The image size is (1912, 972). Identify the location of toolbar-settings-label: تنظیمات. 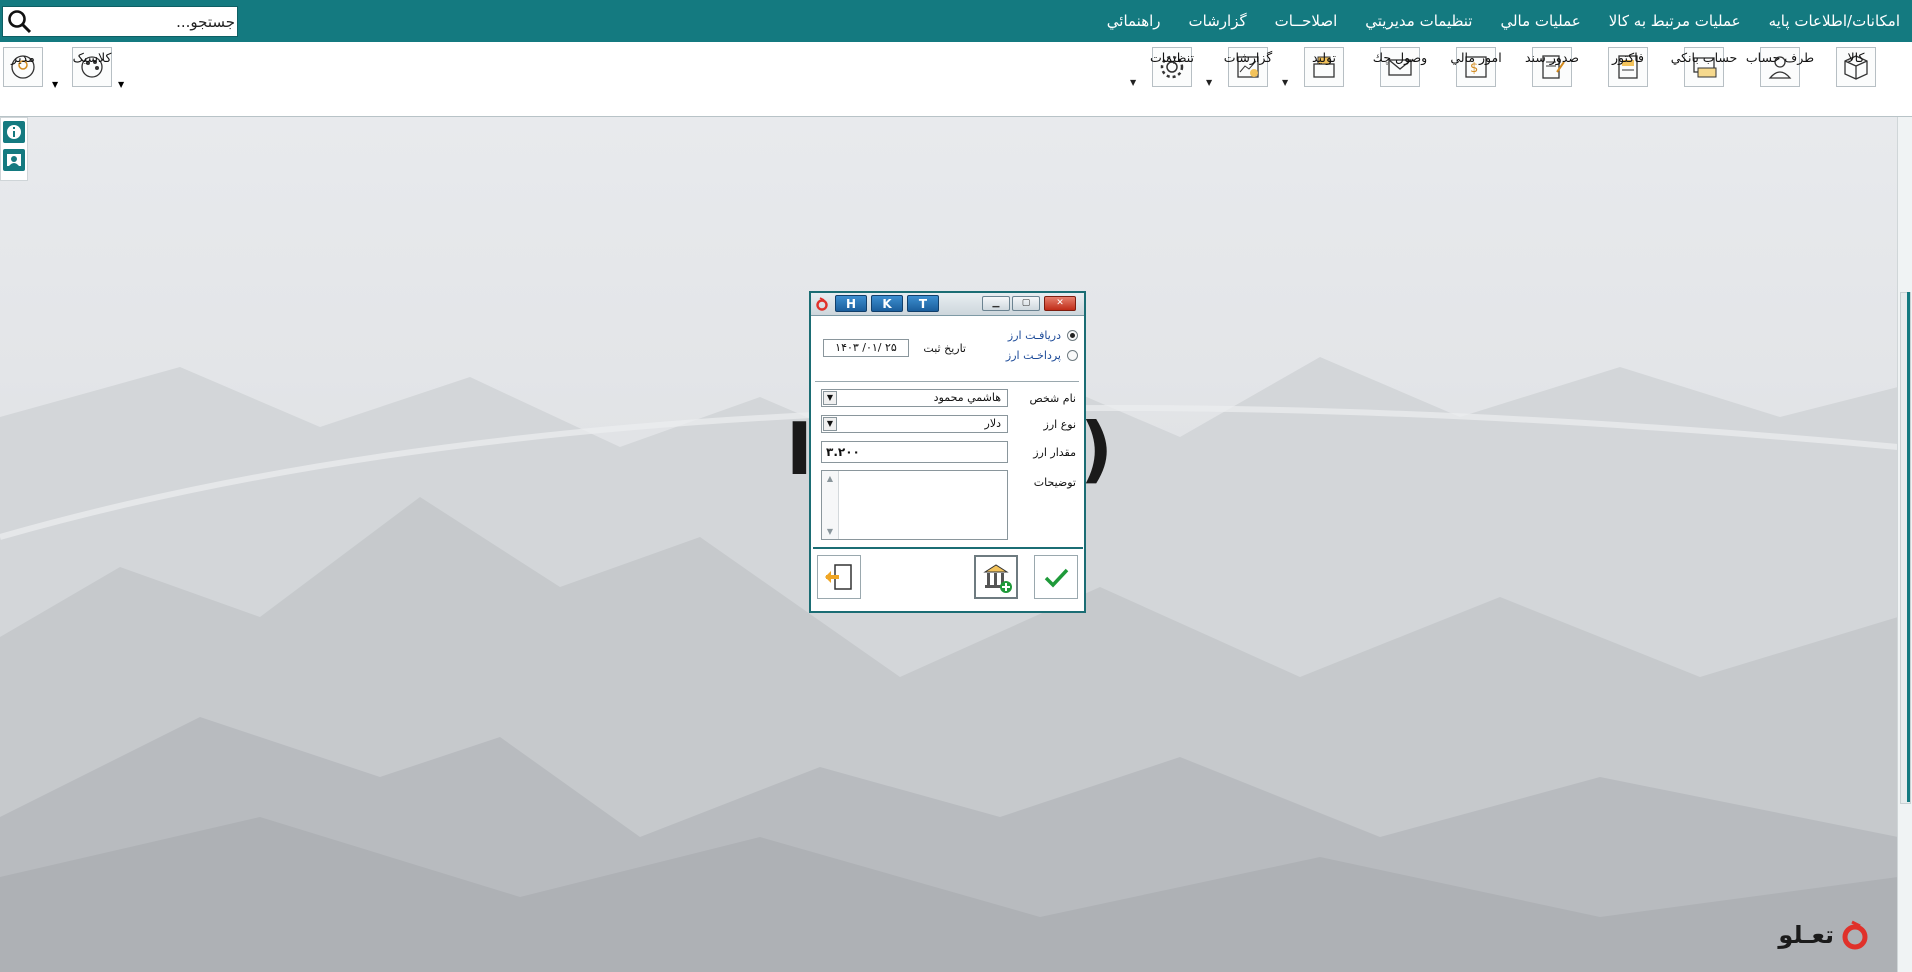
(1172, 57).